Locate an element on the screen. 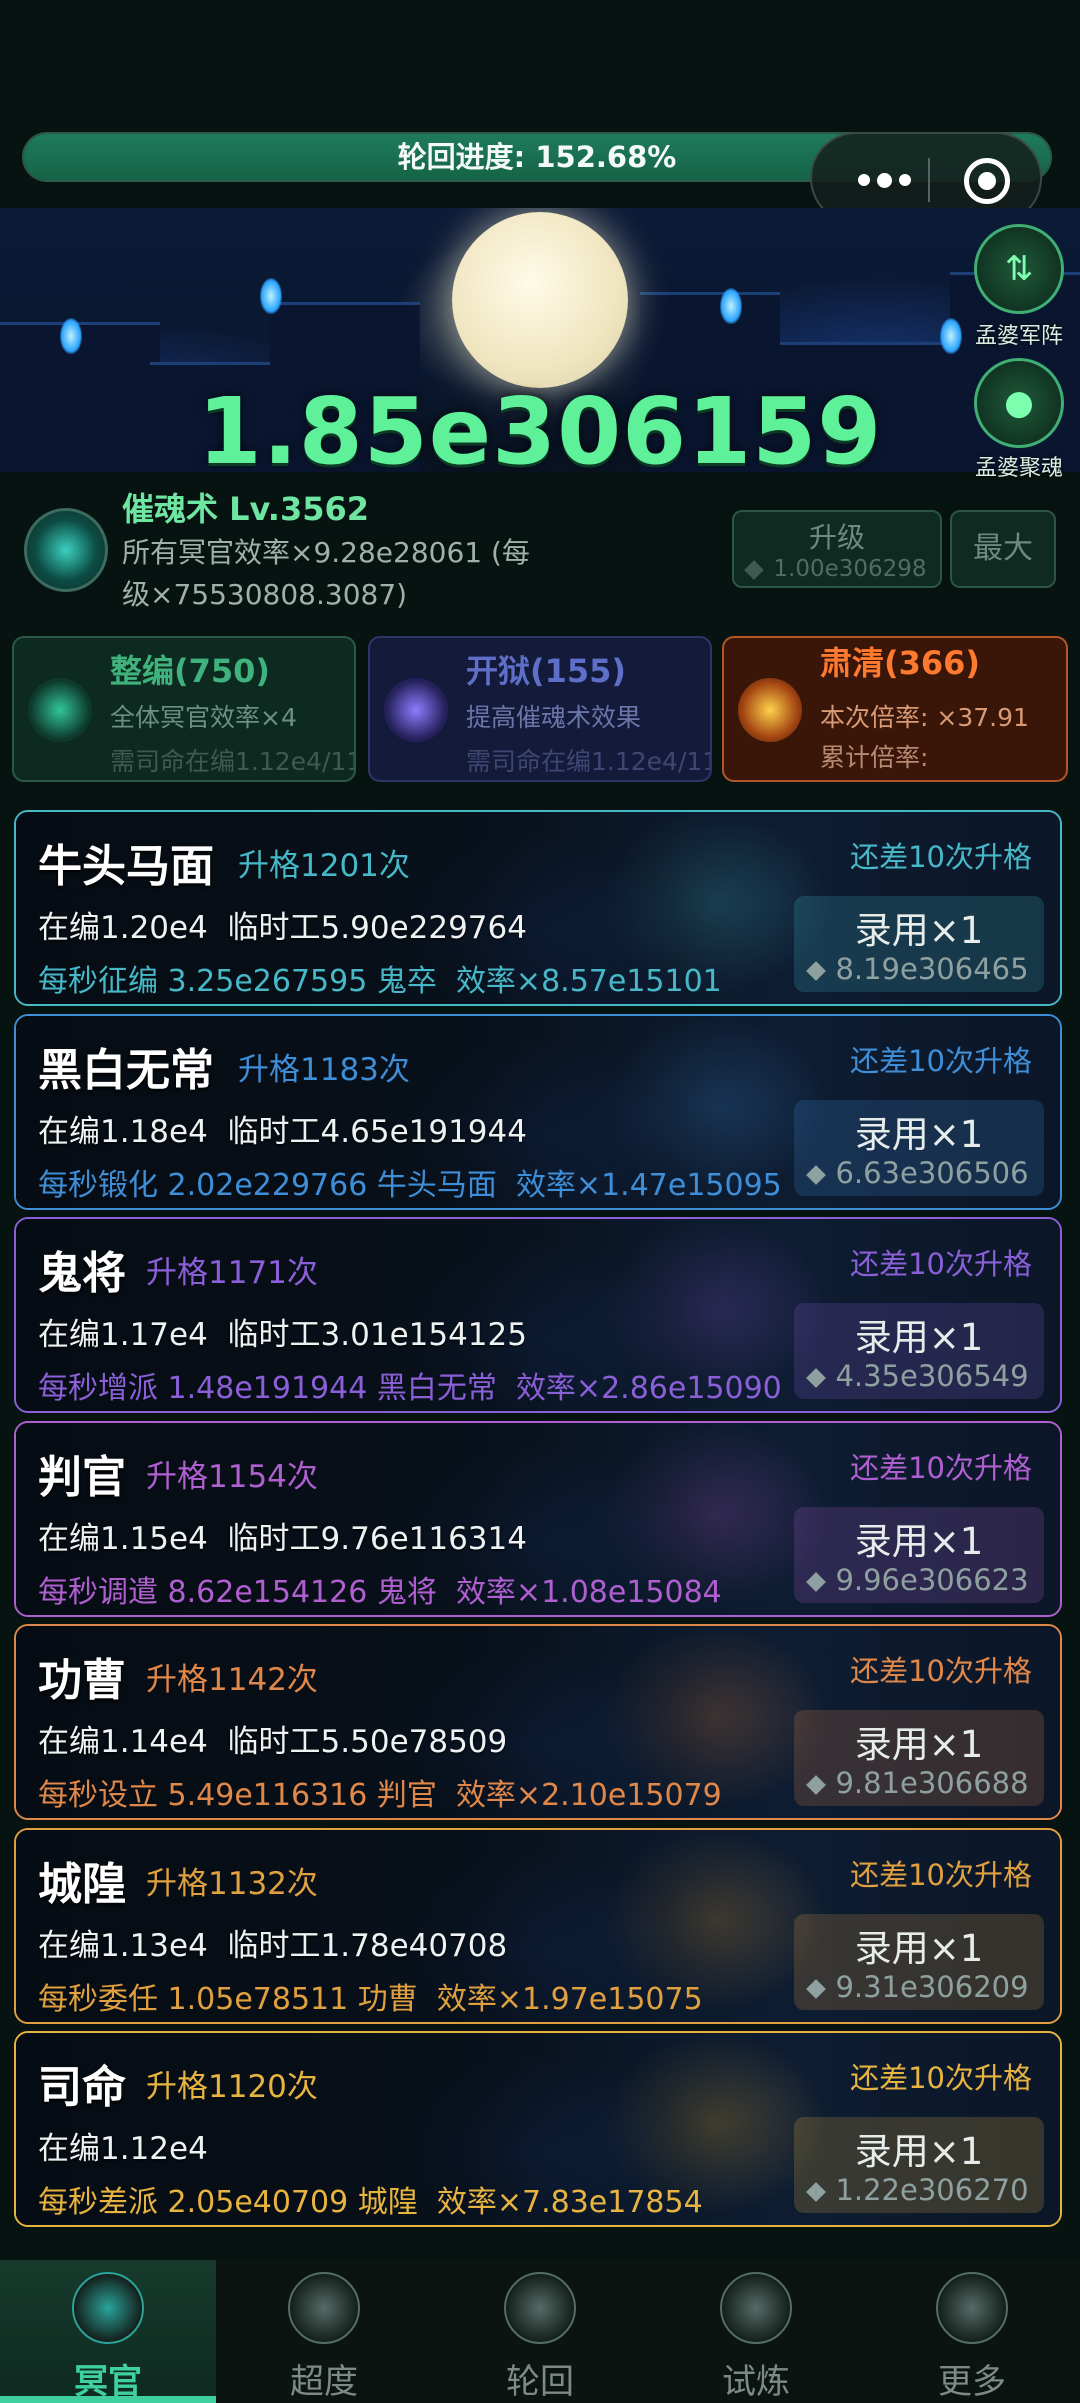 Image resolution: width=1080 pixels, height=2403 pixels. capsule-divider is located at coordinates (929, 180).